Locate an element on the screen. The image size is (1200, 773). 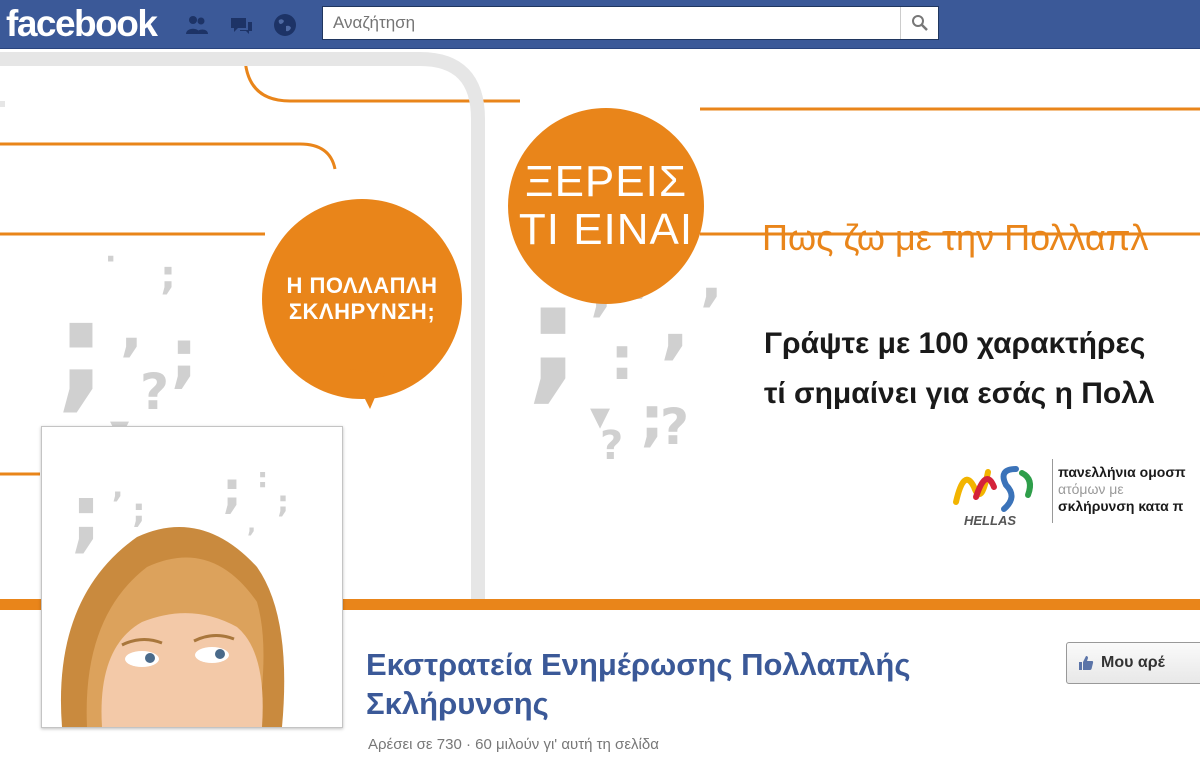
circle-do-you-know: ΞΕΡΕΙΣ ΤΙ ΕΙΝΑΙ is located at coordinates (606, 206).